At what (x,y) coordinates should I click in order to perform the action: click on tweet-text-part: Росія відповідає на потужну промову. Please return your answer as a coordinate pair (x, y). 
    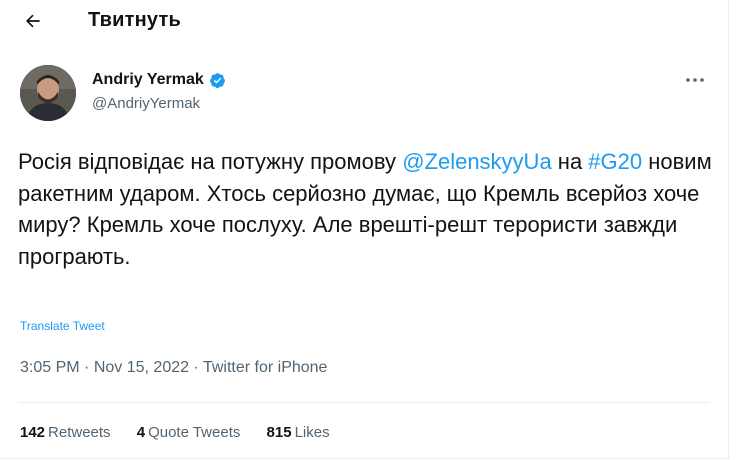
    Looking at the image, I should click on (210, 161).